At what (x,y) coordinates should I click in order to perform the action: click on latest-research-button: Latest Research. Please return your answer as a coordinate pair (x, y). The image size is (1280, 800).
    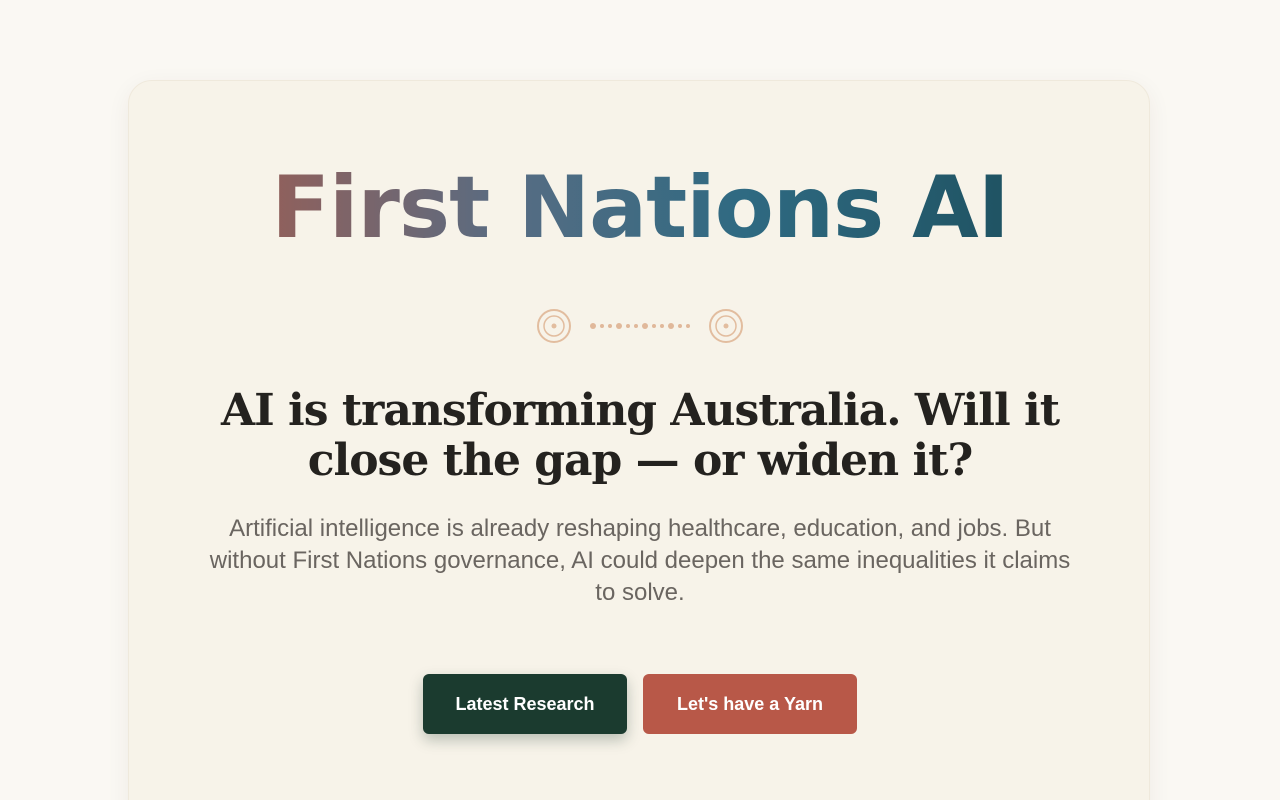
    Looking at the image, I should click on (525, 704).